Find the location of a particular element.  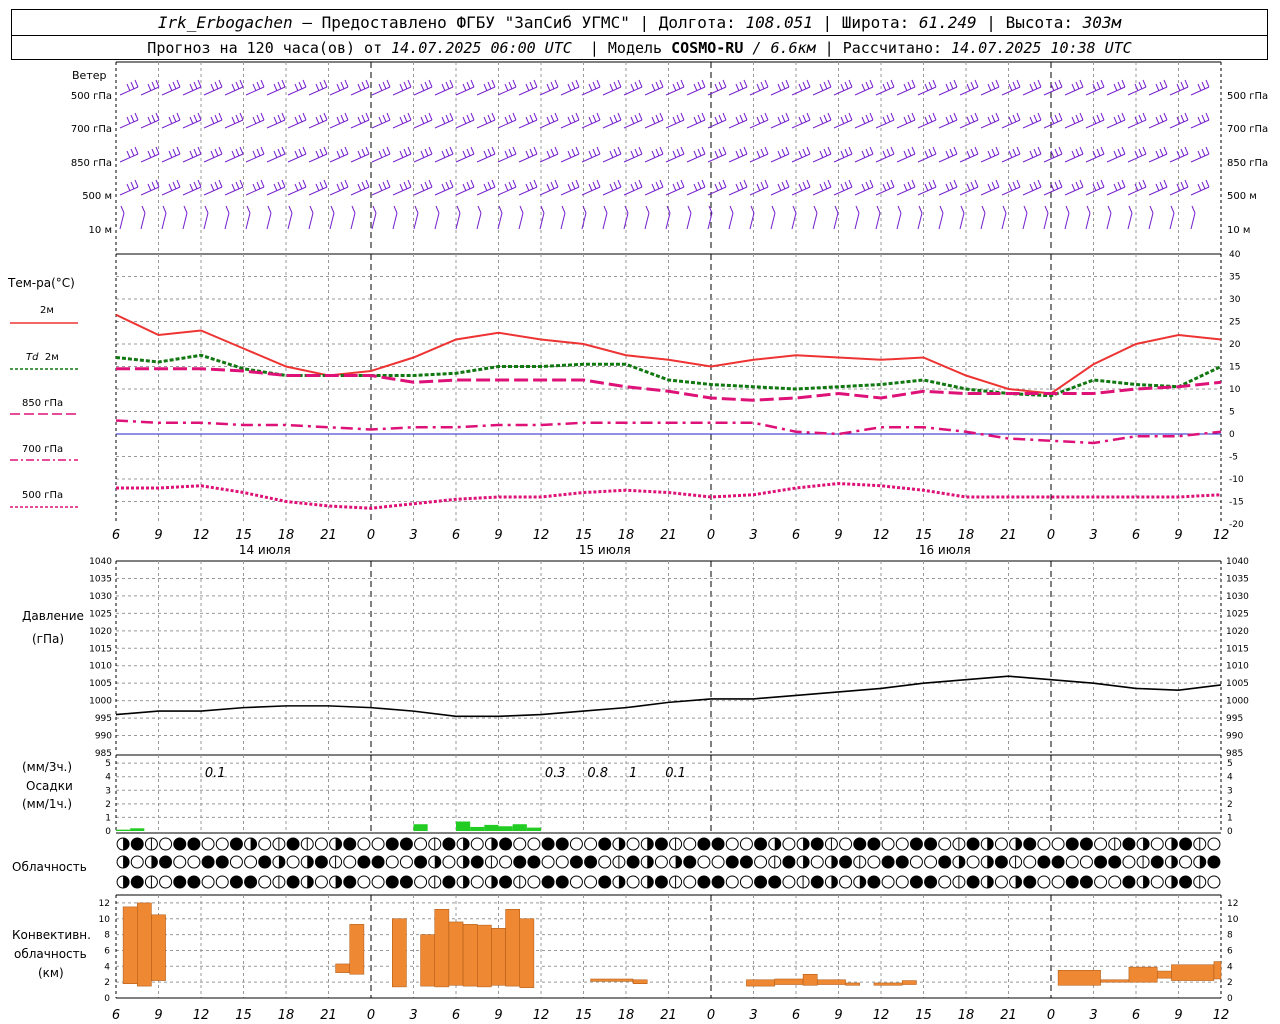

precip-bar is located at coordinates (491, 827).